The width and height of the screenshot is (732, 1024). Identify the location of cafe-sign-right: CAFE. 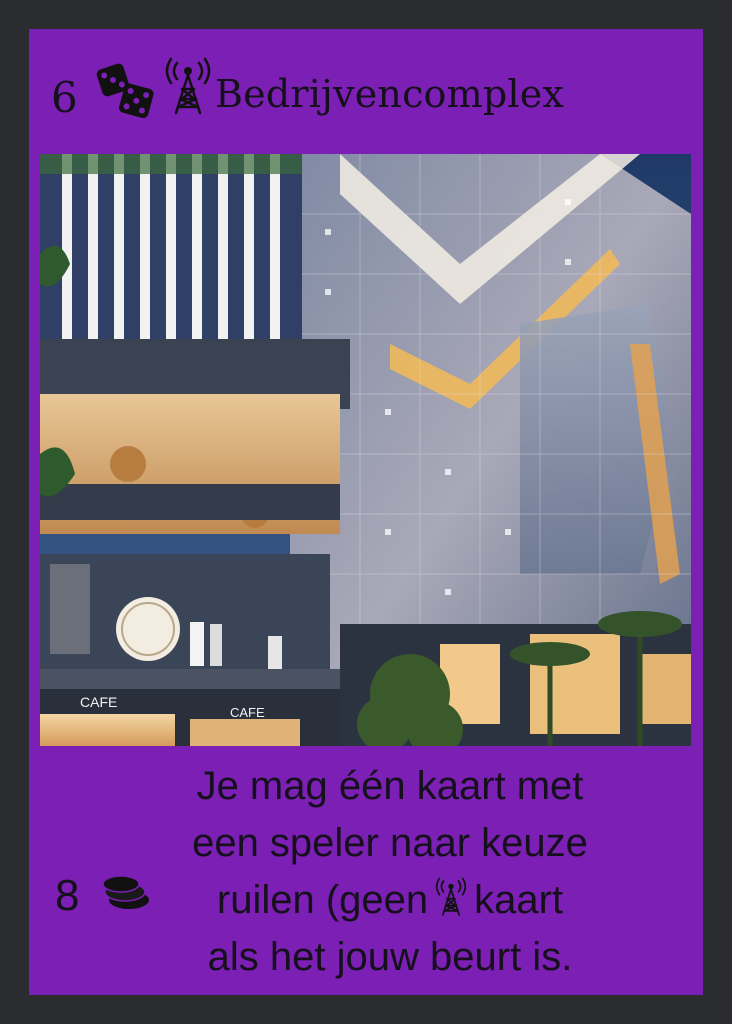
(247, 712).